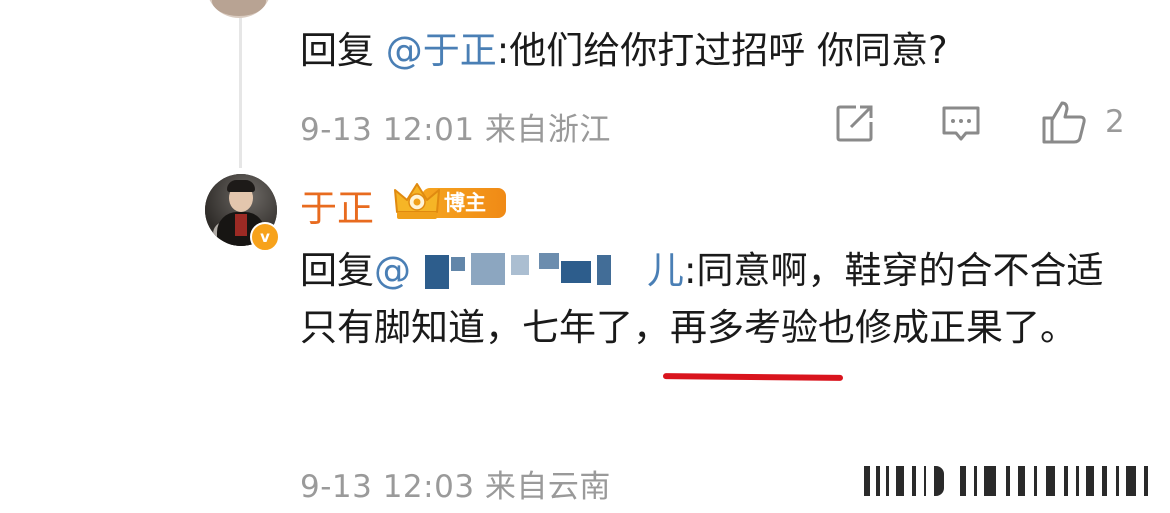 The image size is (1170, 513). What do you see at coordinates (441, 50) in the screenshot?
I see `mention-link: @于正` at bounding box center [441, 50].